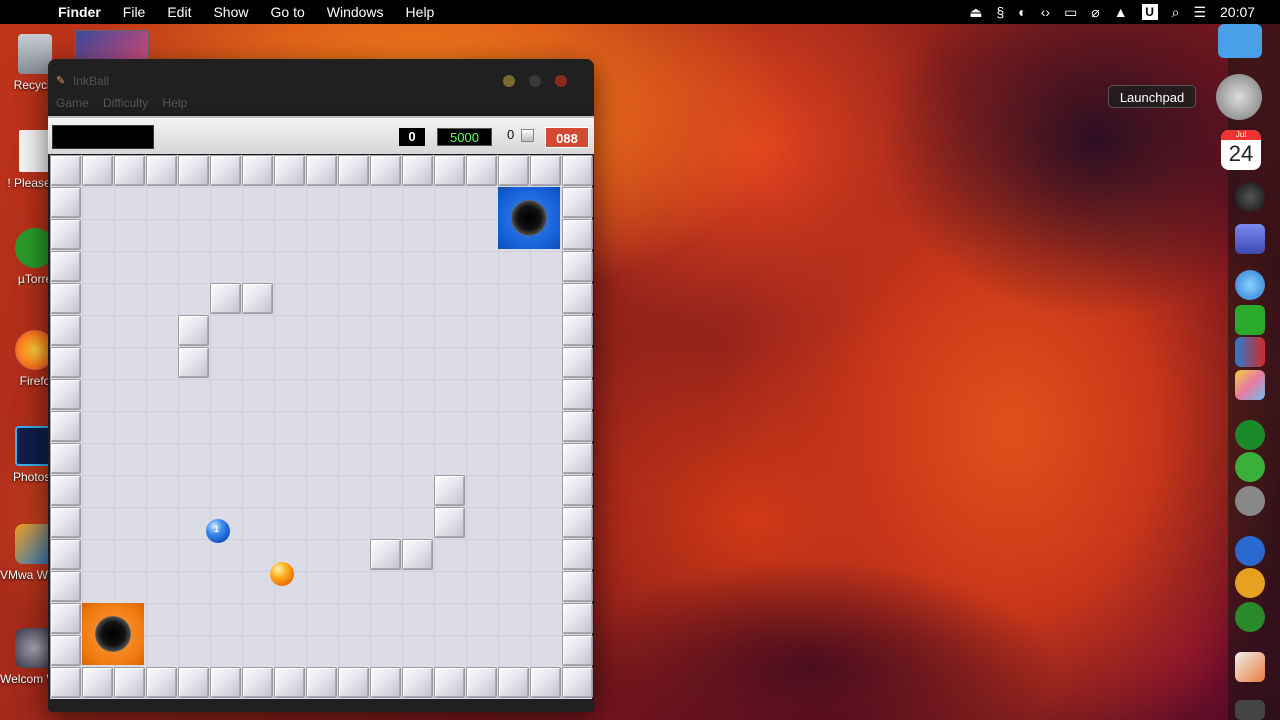 This screenshot has height=720, width=1280. What do you see at coordinates (321, 135) in the screenshot?
I see `score-toolbar: 0 5000 0 088` at bounding box center [321, 135].